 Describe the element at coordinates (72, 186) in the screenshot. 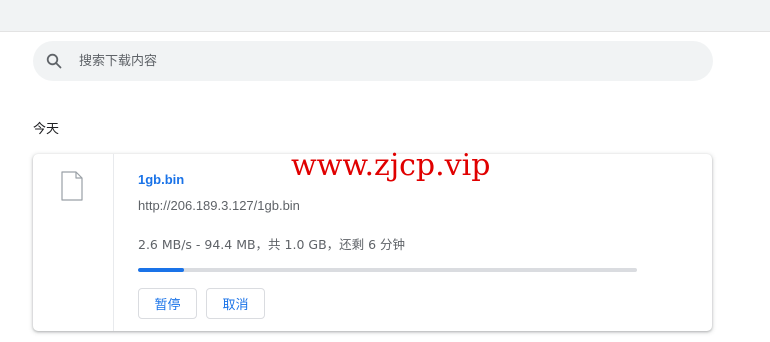

I see `file-icon` at that location.